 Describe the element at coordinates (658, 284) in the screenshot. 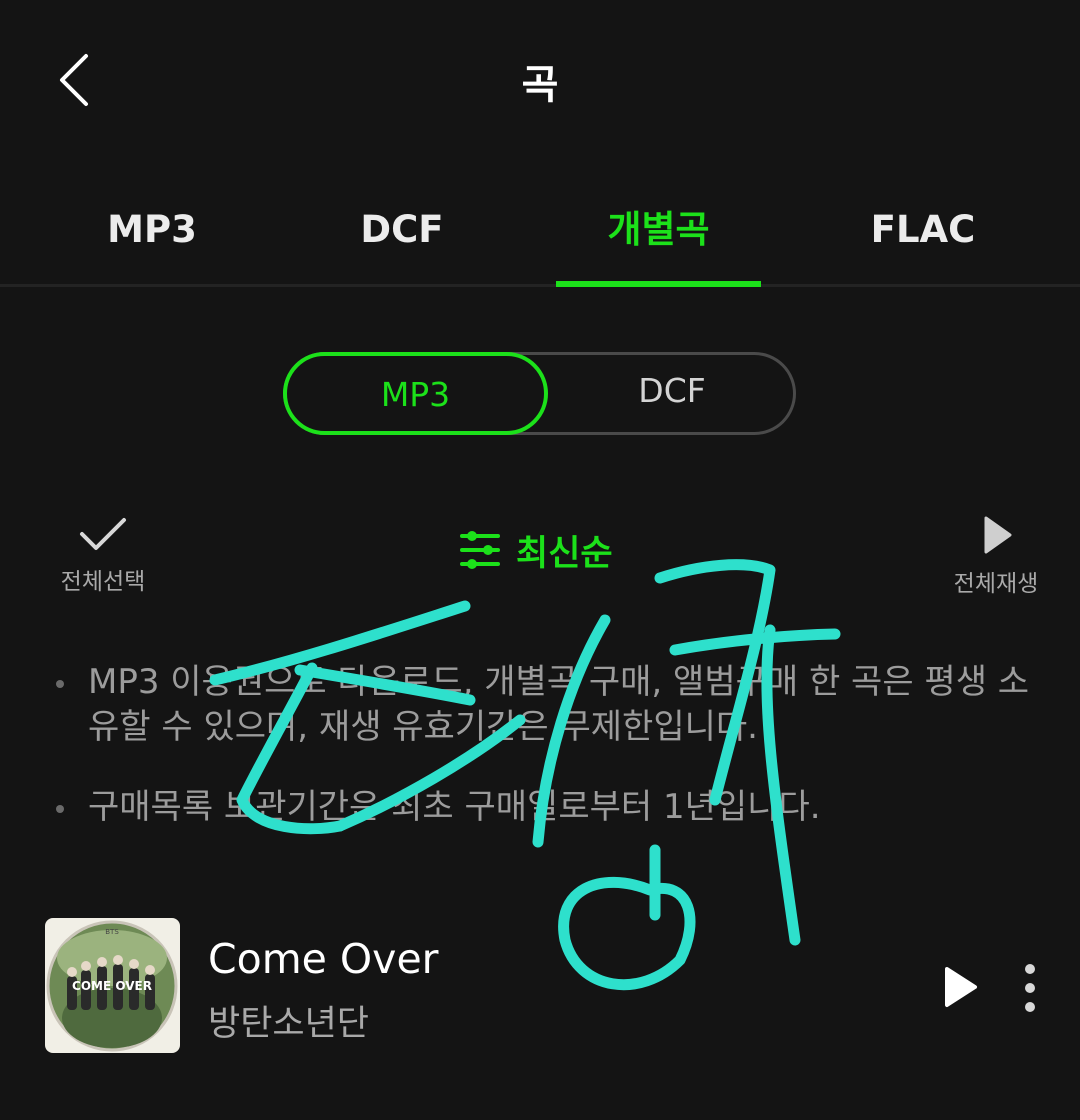

I see `active-tab-indicator` at that location.